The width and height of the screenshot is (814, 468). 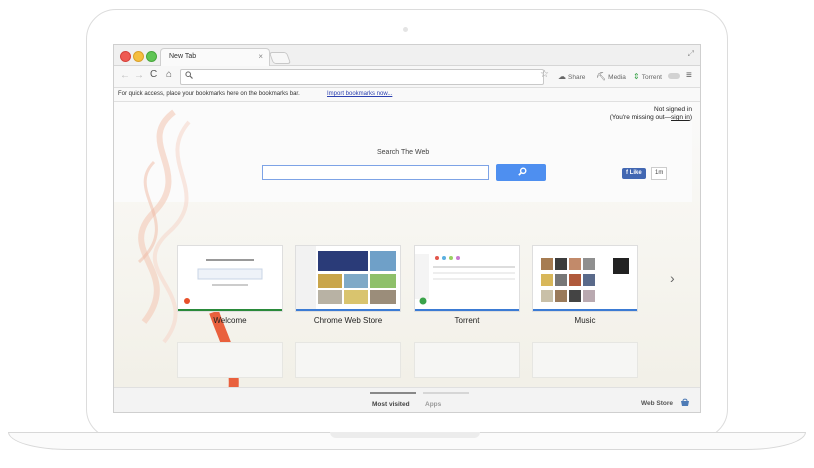 I want to click on torrent-toggle, so click(x=674, y=76).